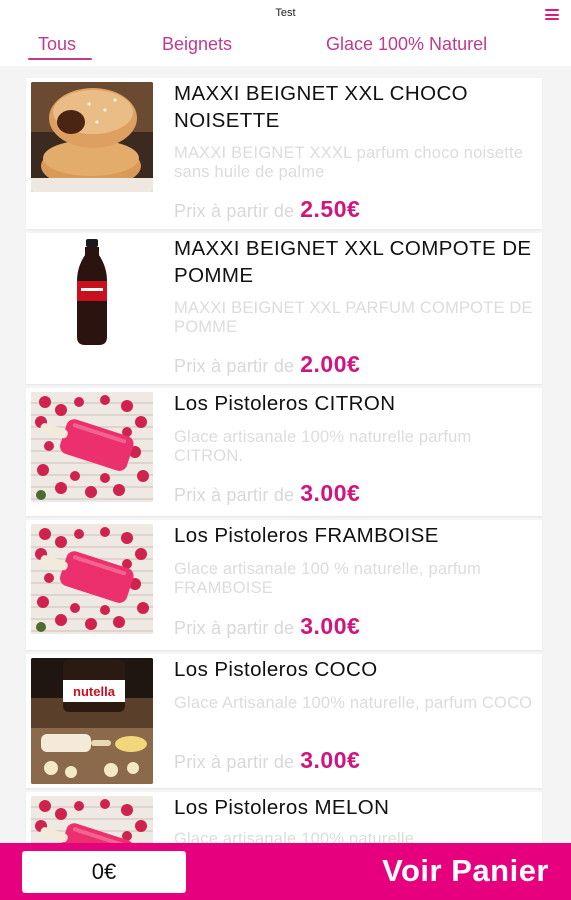 Image resolution: width=571 pixels, height=900 pixels. I want to click on hamburger-menu-icon, so click(552, 14).